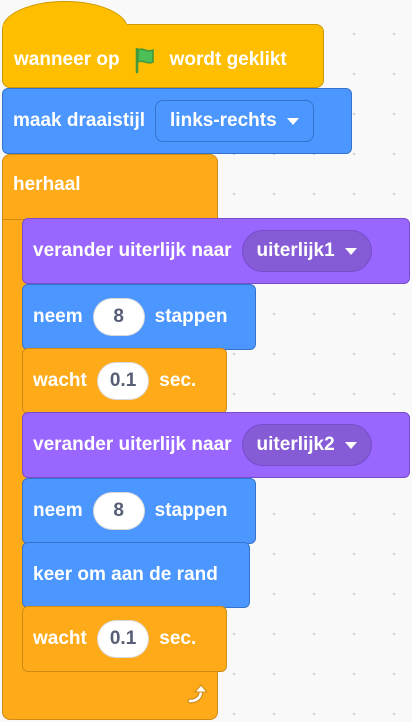 The height and width of the screenshot is (722, 412). I want to click on rotation-style-value: links-rechts, so click(223, 120).